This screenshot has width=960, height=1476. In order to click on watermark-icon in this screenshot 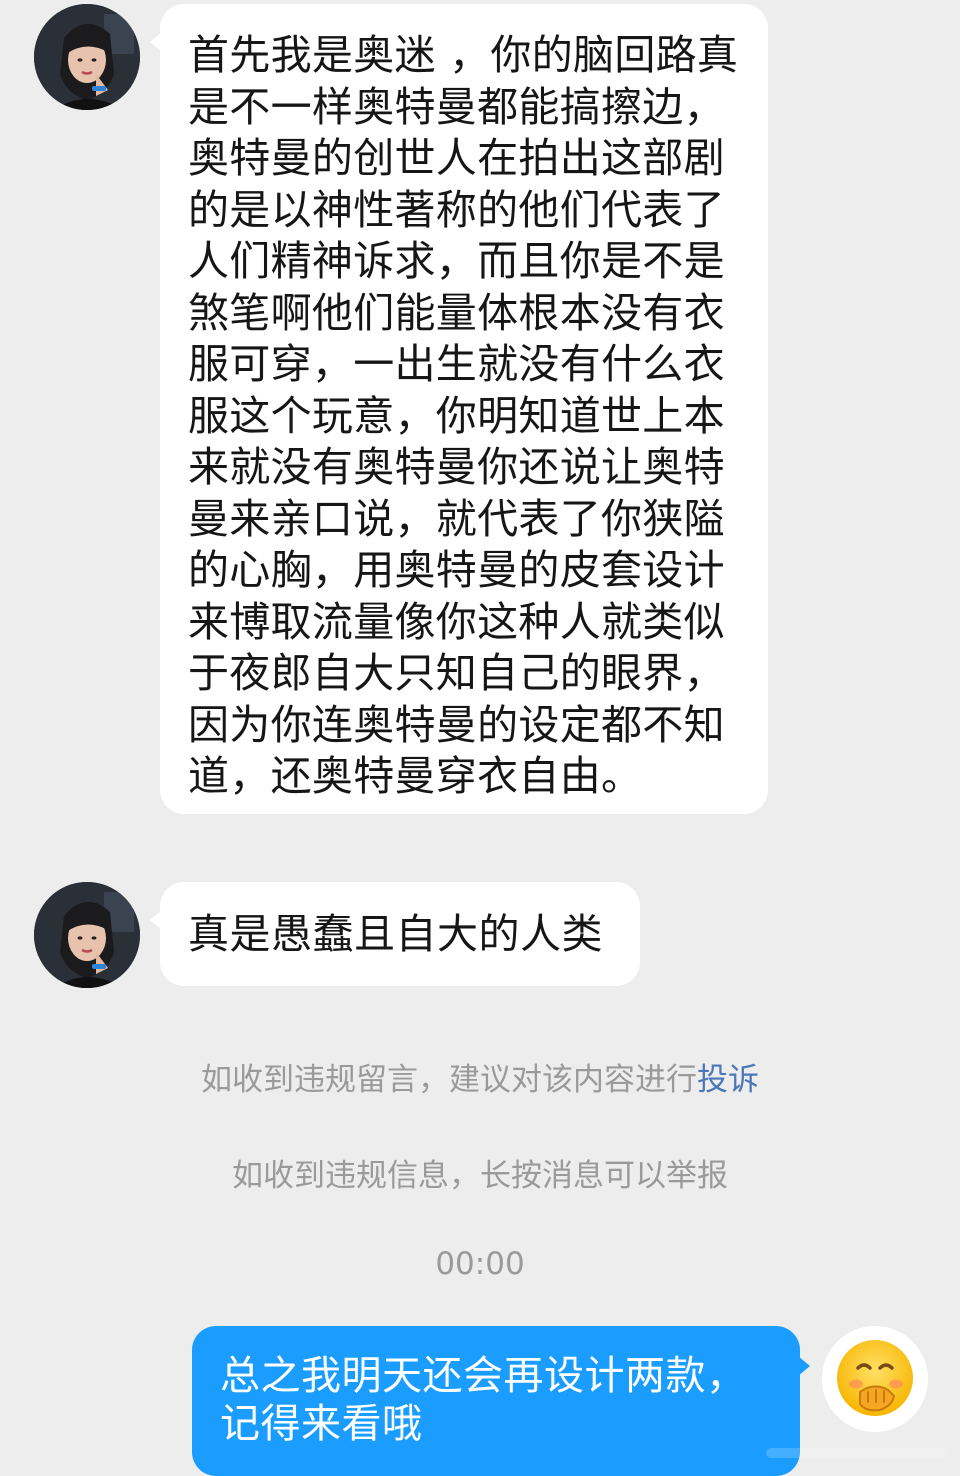, I will do `click(856, 1453)`.